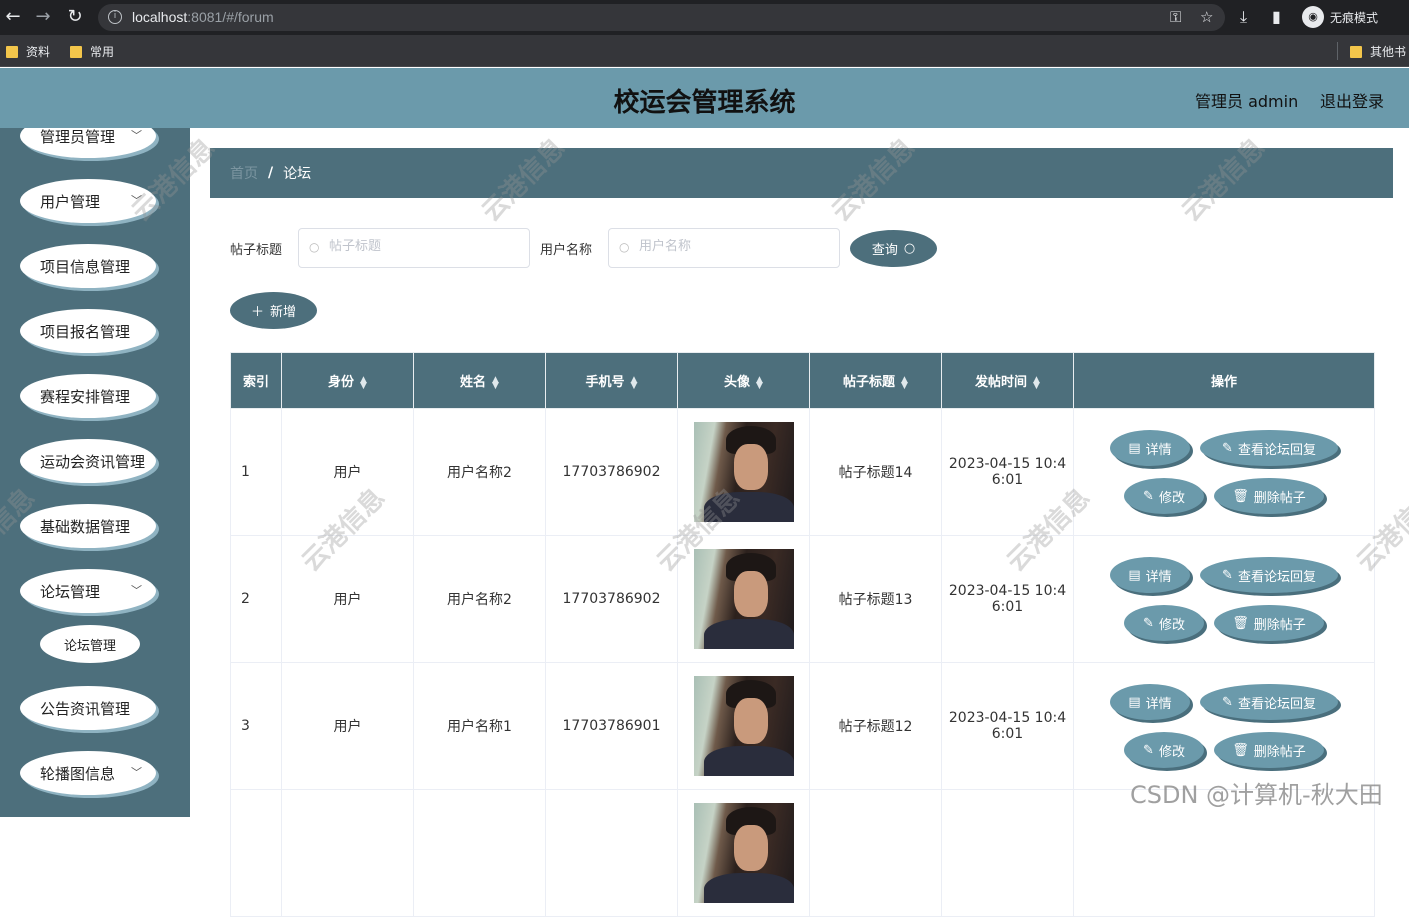  Describe the element at coordinates (479, 726) in the screenshot. I see `cell-name: 用户名称1` at that location.